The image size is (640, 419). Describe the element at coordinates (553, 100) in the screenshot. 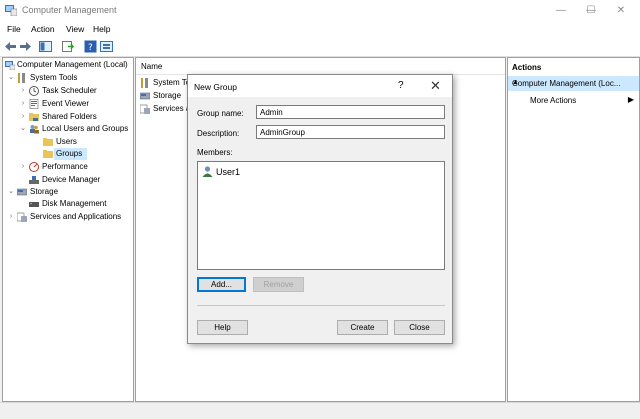

I see `more-actions-item: More Actions` at that location.